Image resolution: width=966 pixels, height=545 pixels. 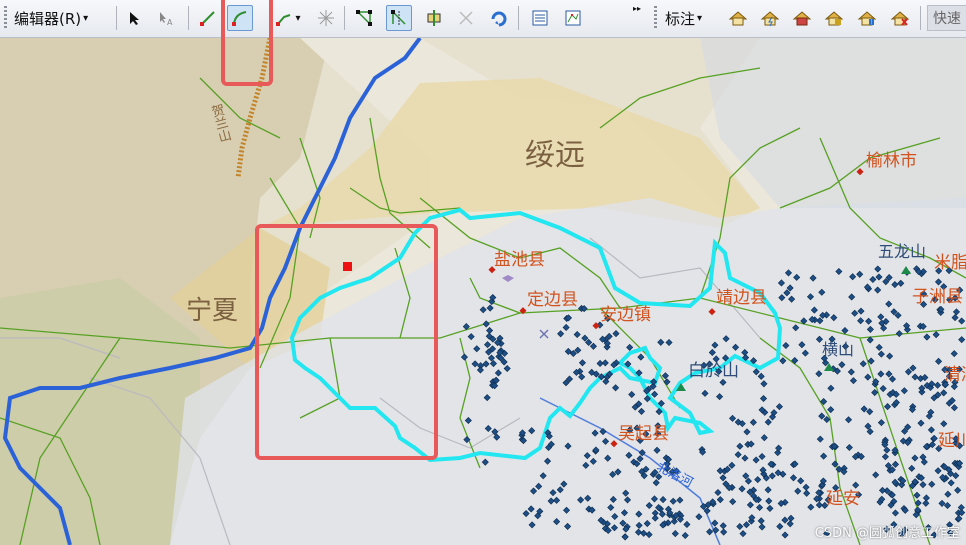 What do you see at coordinates (902, 251) in the screenshot?
I see `city-label-wulong: 五龙山` at bounding box center [902, 251].